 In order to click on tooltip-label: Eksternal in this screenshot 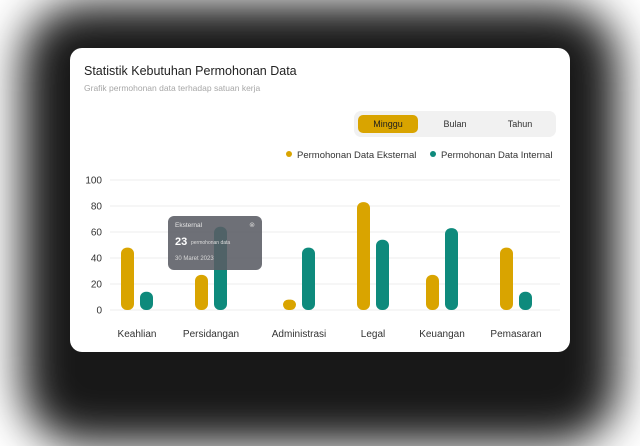, I will do `click(189, 225)`.